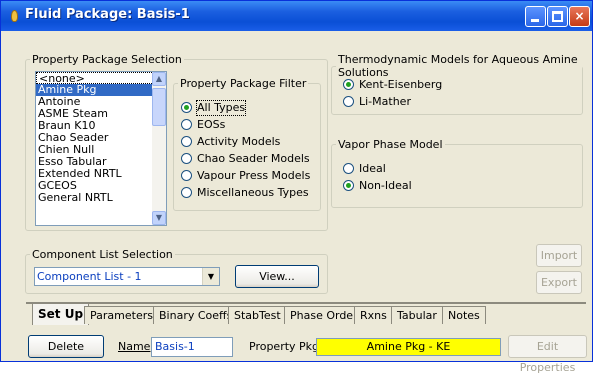 Image resolution: width=593 pixels, height=378 pixels. What do you see at coordinates (559, 255) in the screenshot?
I see `import-button: Import` at bounding box center [559, 255].